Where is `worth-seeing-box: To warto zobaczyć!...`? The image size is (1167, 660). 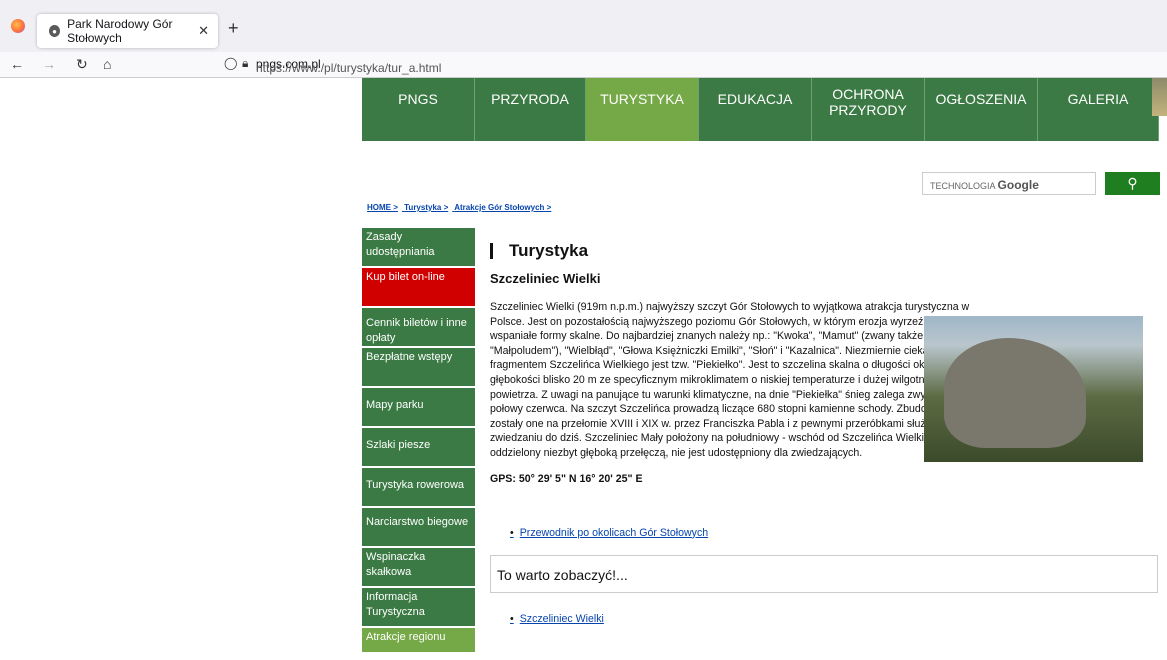 worth-seeing-box: To warto zobaczyć!... is located at coordinates (824, 573).